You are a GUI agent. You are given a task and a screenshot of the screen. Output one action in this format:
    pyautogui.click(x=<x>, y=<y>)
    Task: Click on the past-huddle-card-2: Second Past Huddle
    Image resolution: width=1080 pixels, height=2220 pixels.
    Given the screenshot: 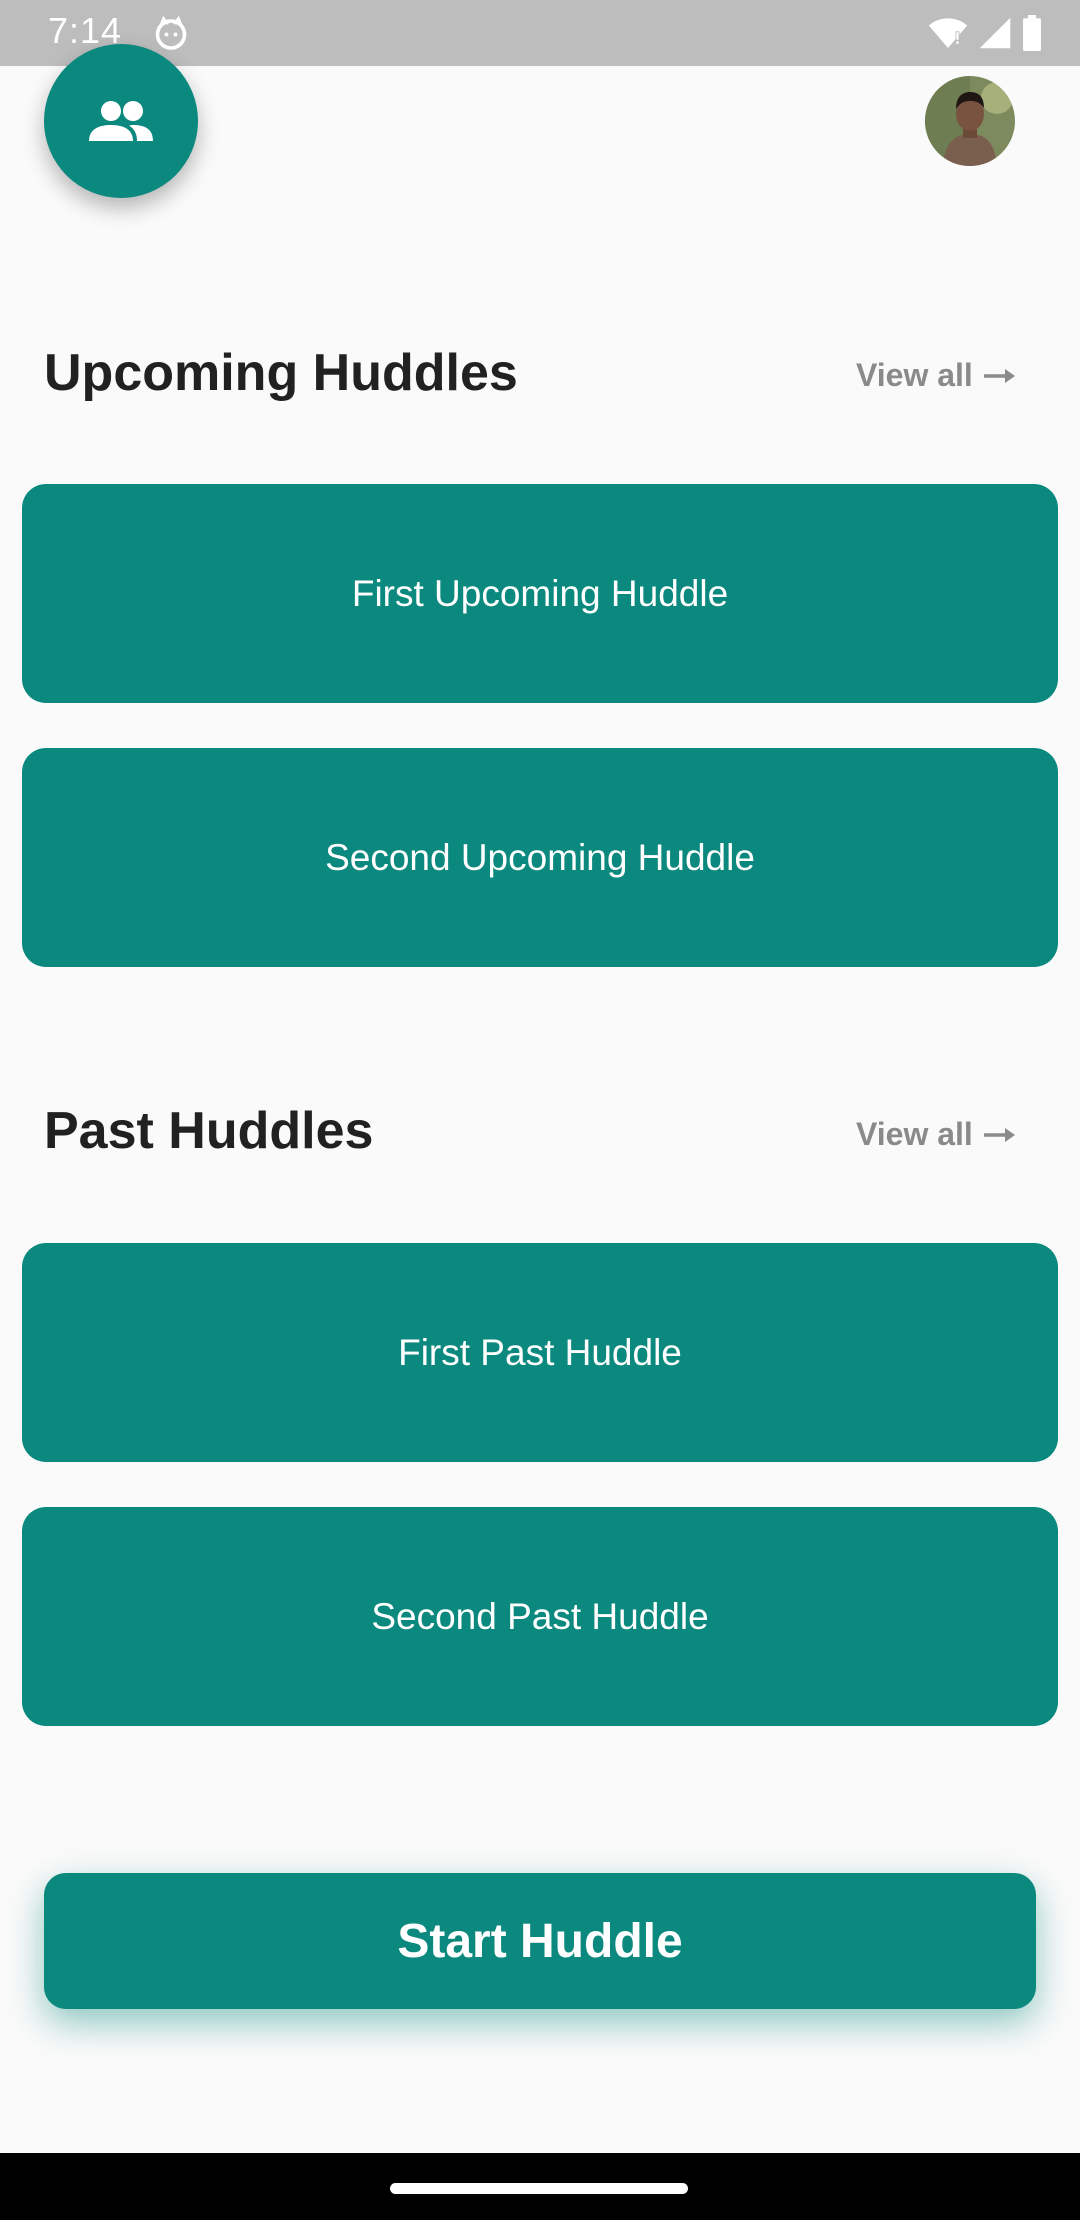 What is the action you would take?
    pyautogui.click(x=540, y=1616)
    